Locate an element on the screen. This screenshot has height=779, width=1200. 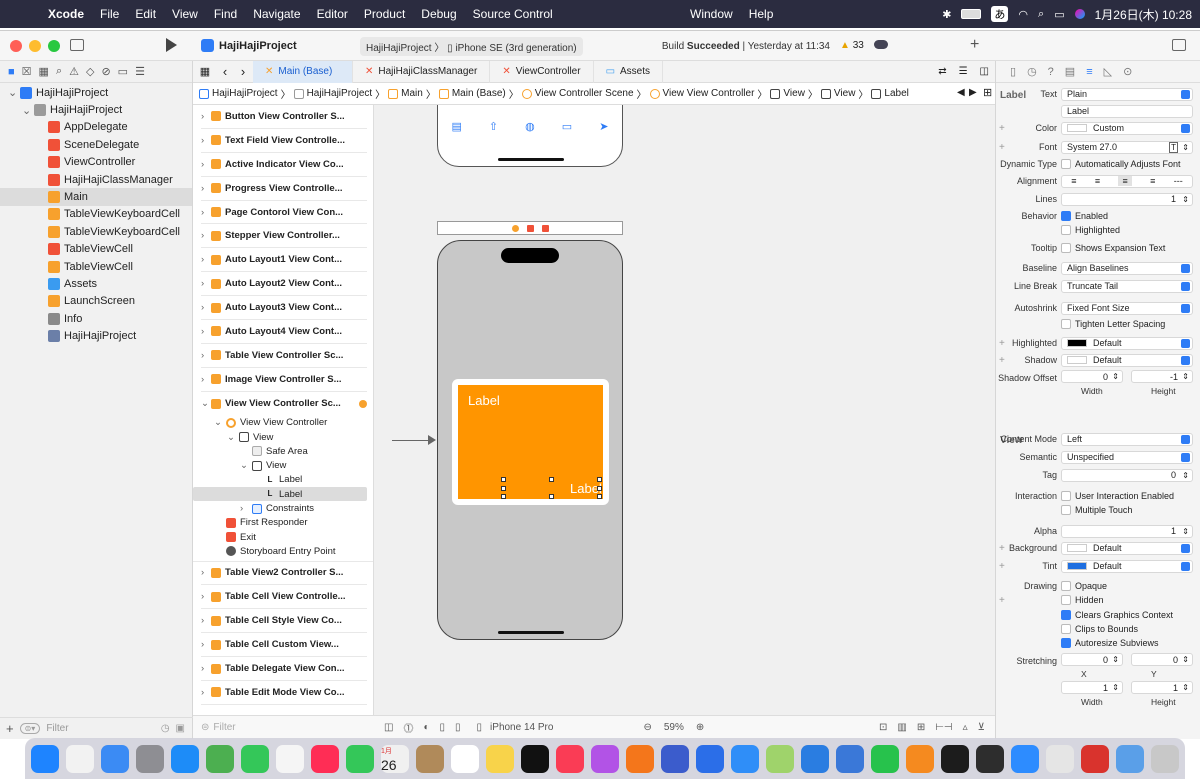
music-icon is located at coordinates (570, 758).